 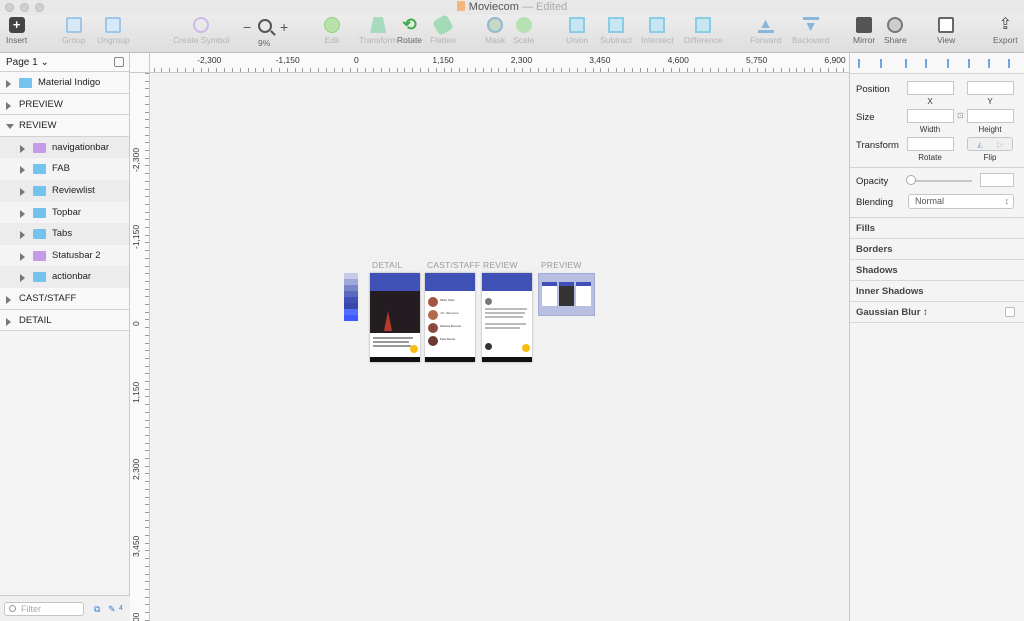 What do you see at coordinates (861, 63) in the screenshot?
I see `align-left-icon` at bounding box center [861, 63].